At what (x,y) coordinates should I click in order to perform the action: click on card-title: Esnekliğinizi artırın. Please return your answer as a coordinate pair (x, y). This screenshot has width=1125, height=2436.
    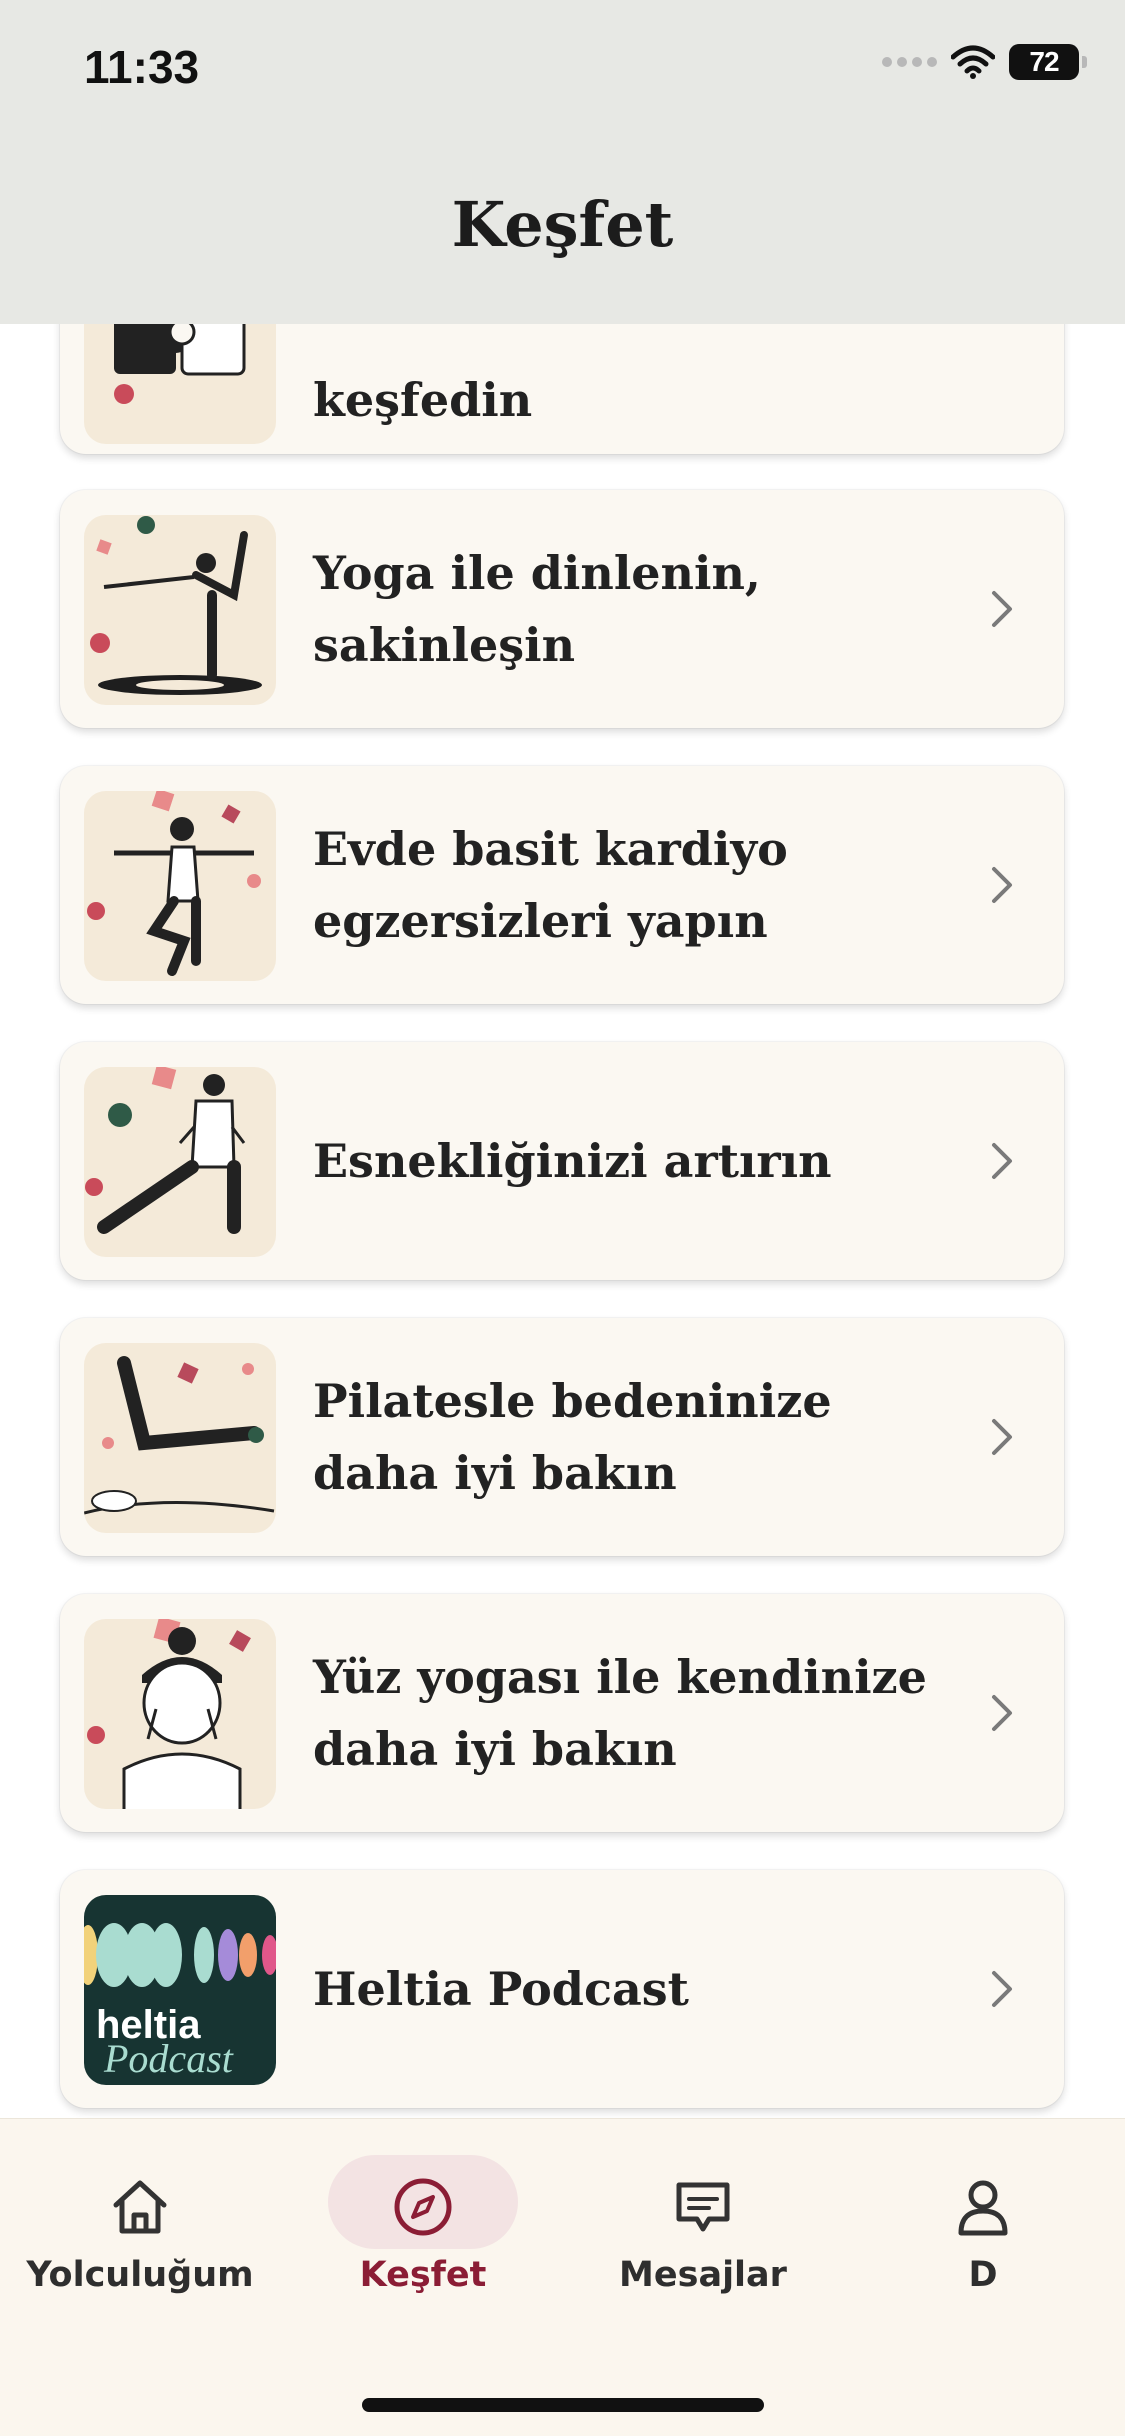
    Looking at the image, I should click on (572, 1161).